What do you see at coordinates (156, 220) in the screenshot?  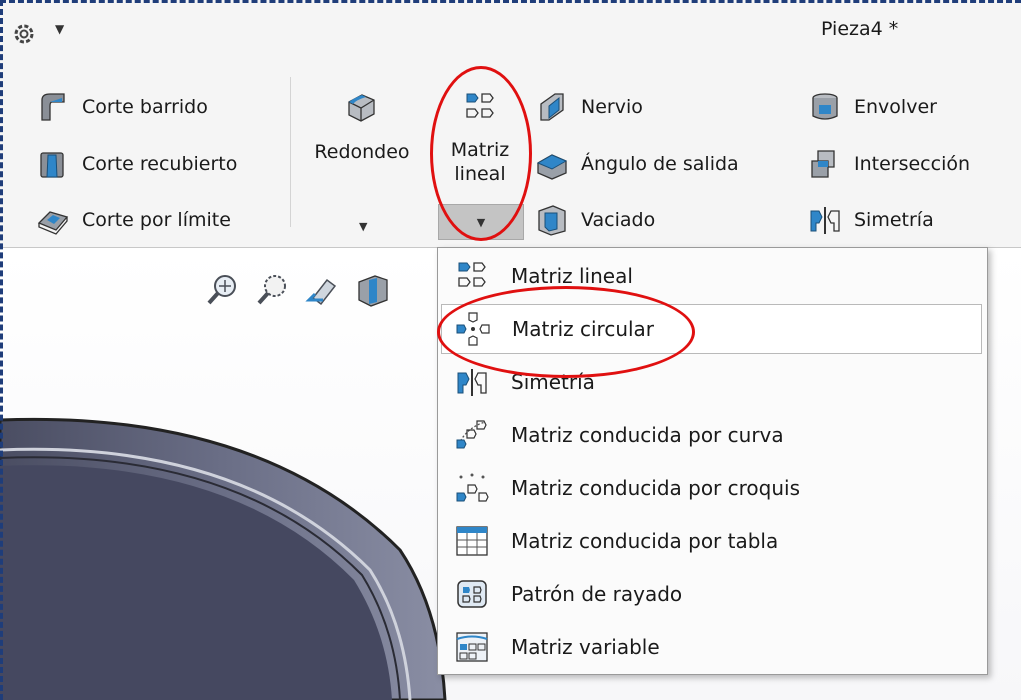 I see `boundary-cut-label: Corte por límite` at bounding box center [156, 220].